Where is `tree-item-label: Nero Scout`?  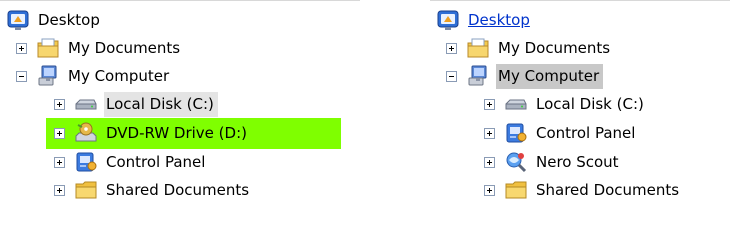
tree-item-label: Nero Scout is located at coordinates (577, 161).